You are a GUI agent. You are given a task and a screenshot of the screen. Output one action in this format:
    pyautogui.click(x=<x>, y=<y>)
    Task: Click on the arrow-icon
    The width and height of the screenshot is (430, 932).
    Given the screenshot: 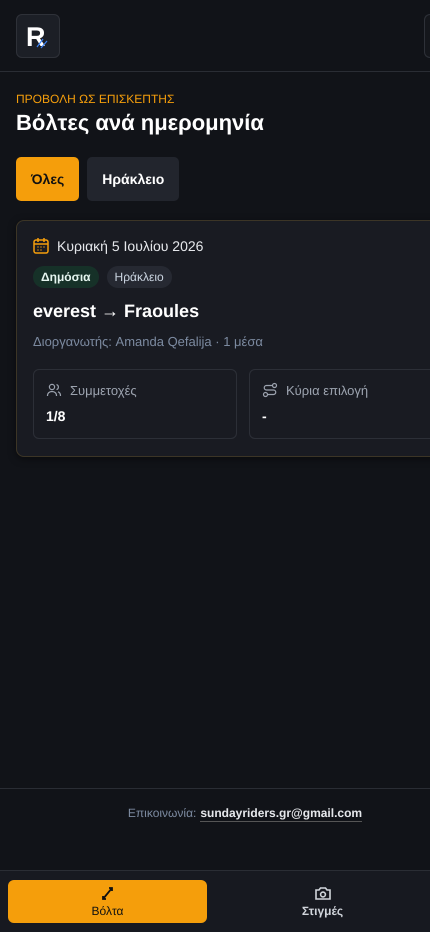 What is the action you would take?
    pyautogui.click(x=107, y=893)
    